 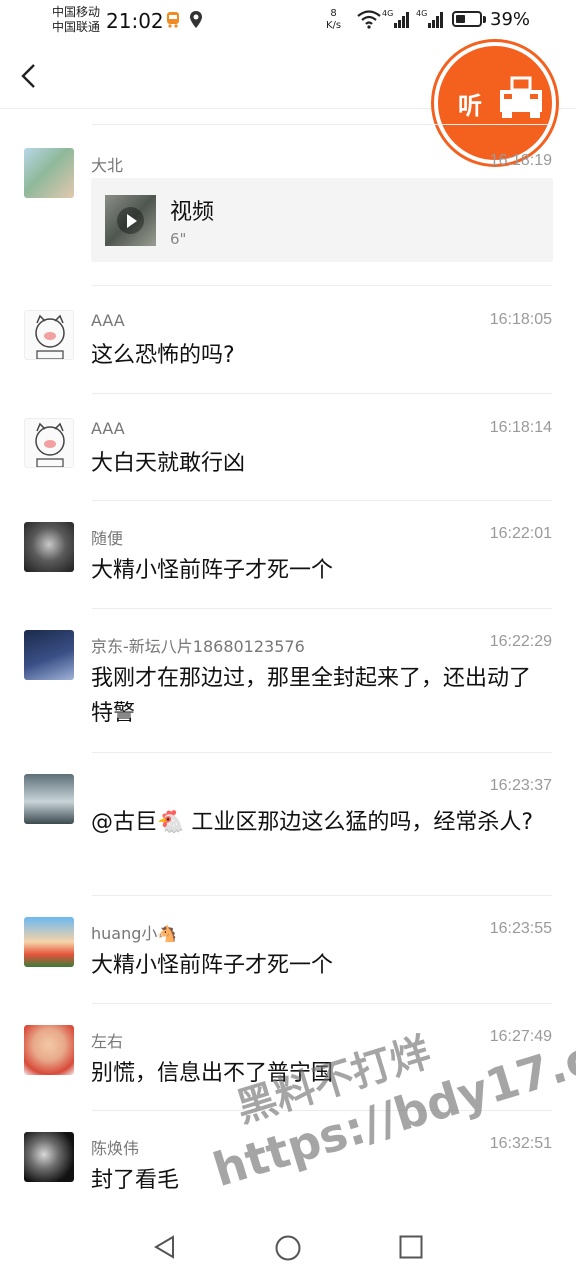 I want to click on message-time: 16:22:01, so click(x=520, y=533).